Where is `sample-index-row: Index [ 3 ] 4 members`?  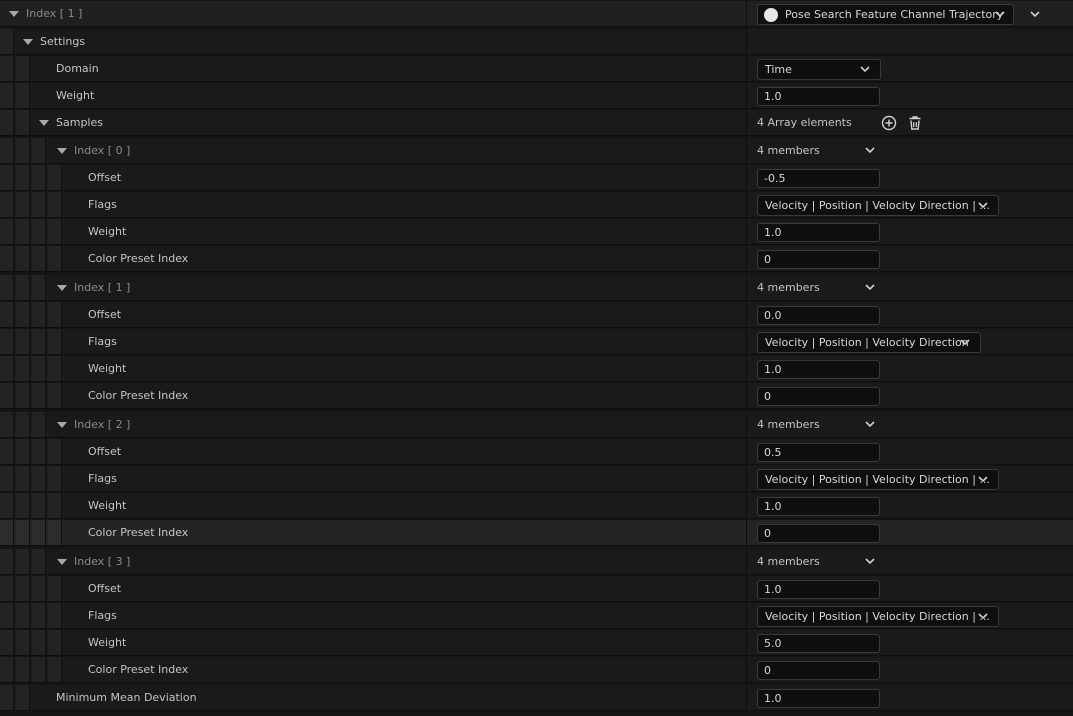 sample-index-row: Index [ 3 ] 4 members is located at coordinates (536, 562).